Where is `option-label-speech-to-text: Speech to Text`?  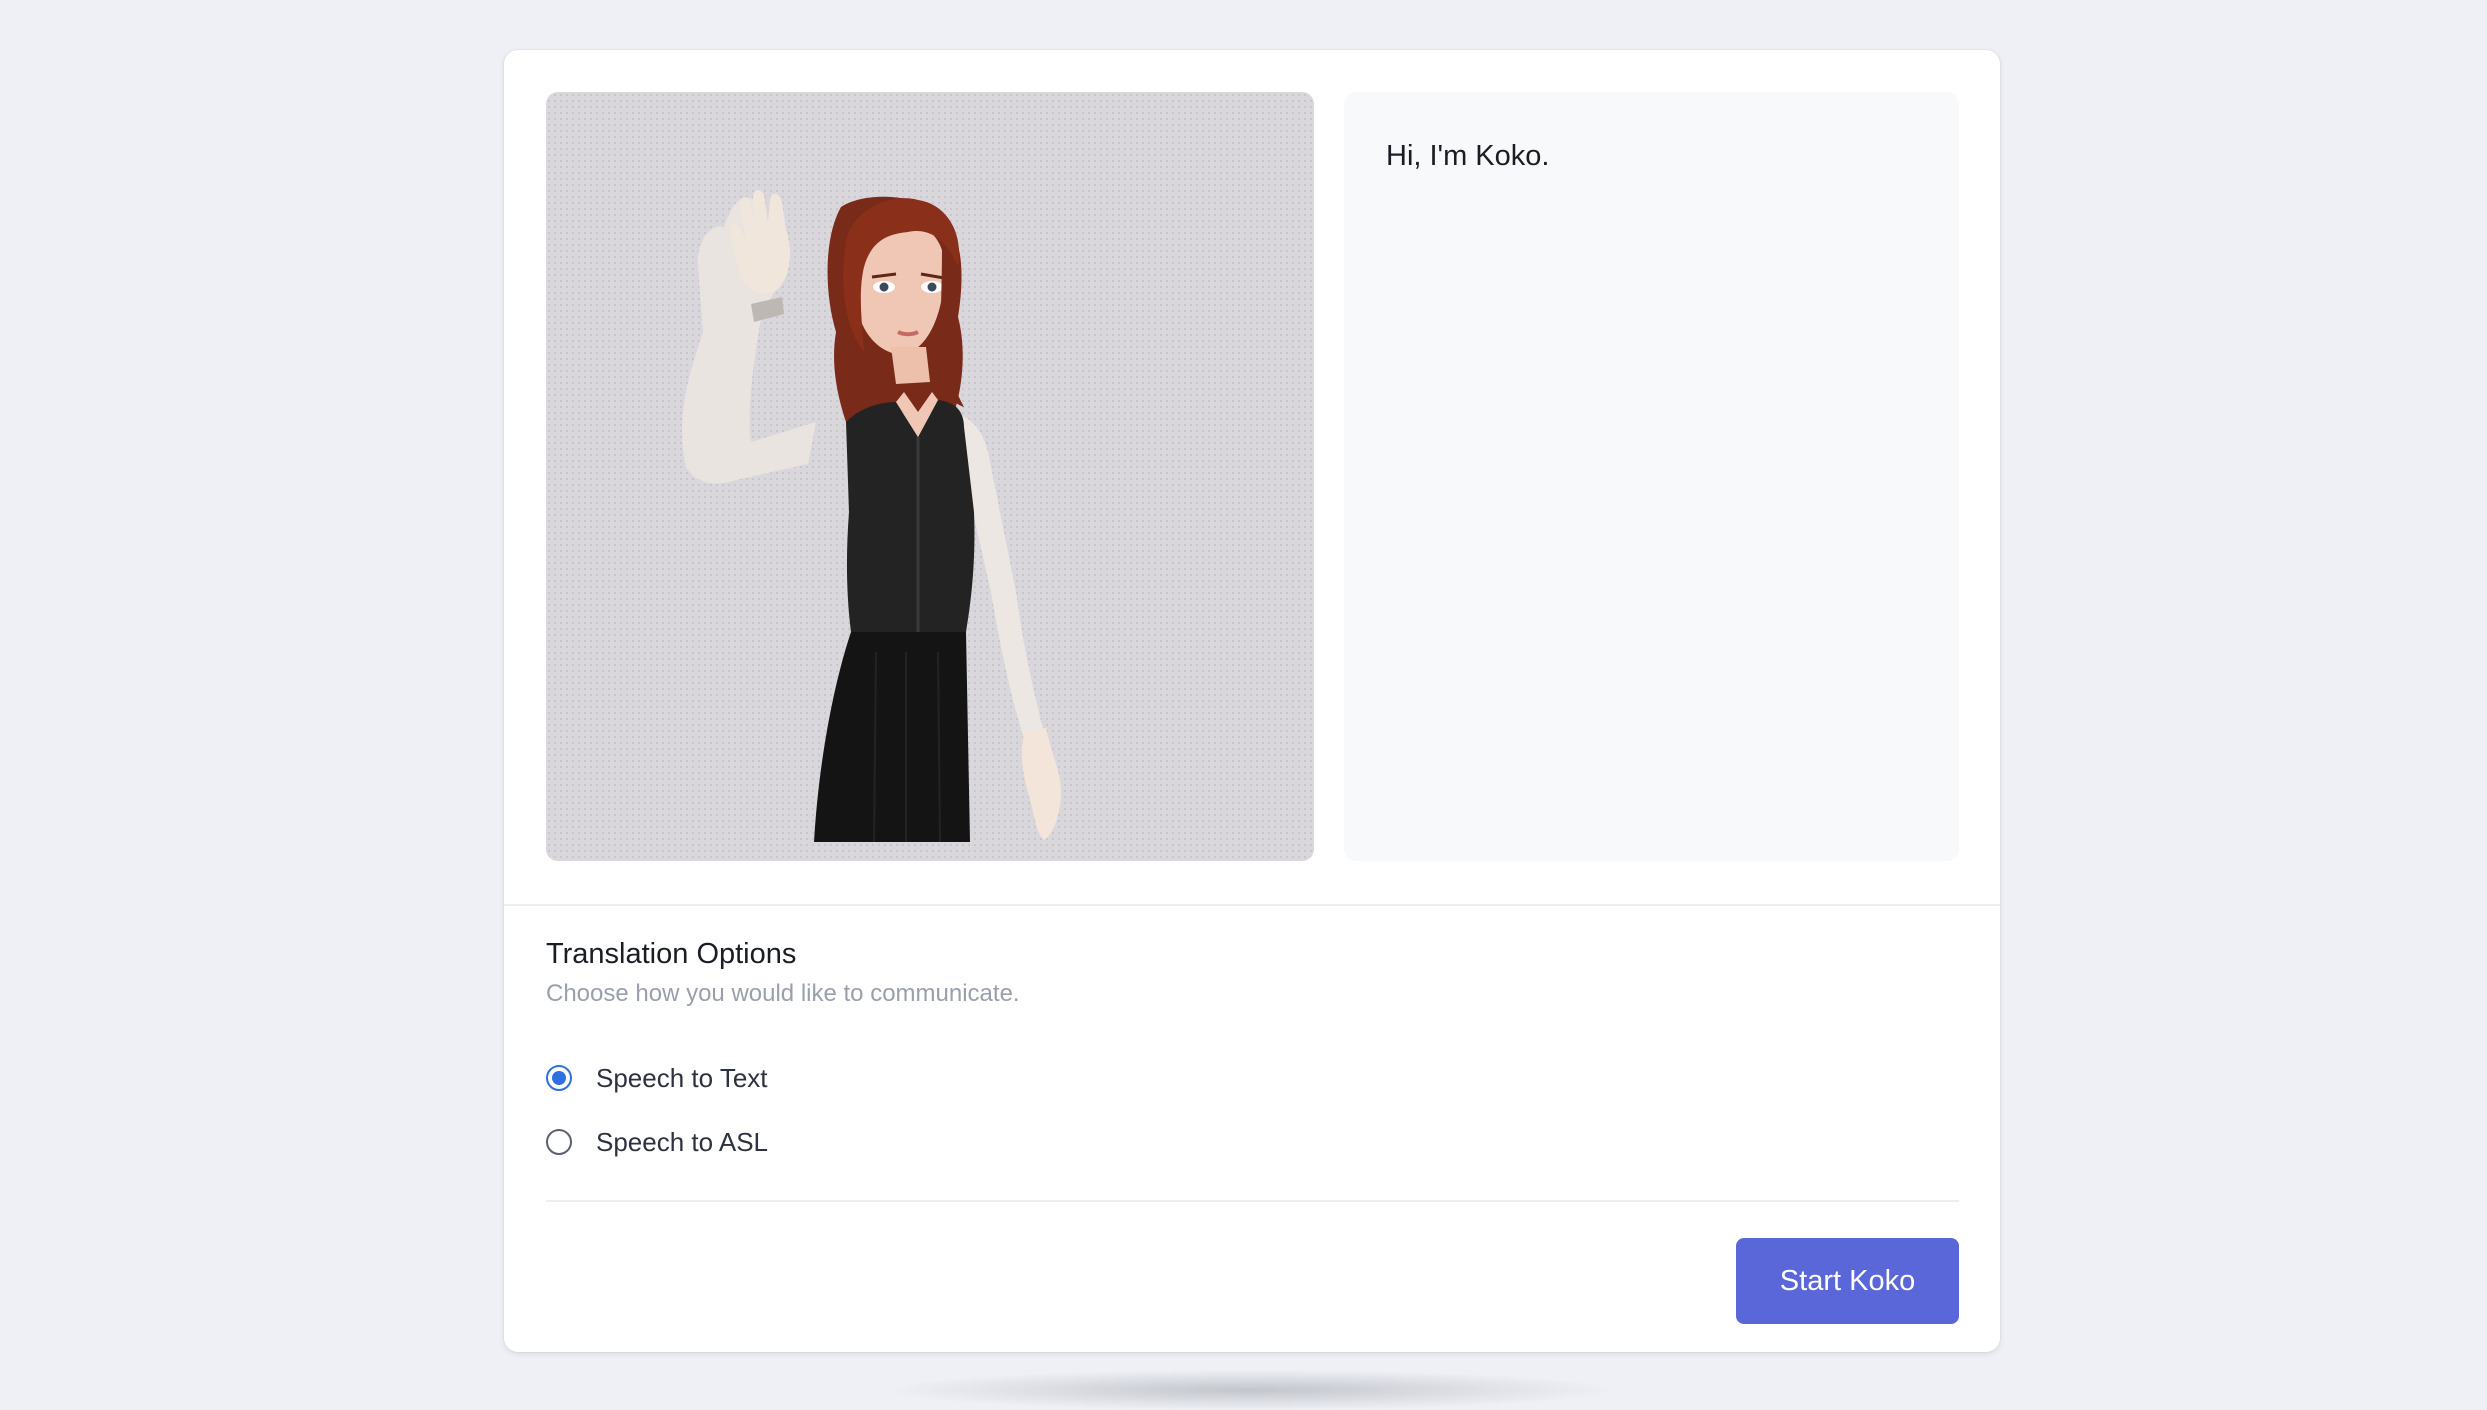
option-label-speech-to-text: Speech to Text is located at coordinates (682, 1077).